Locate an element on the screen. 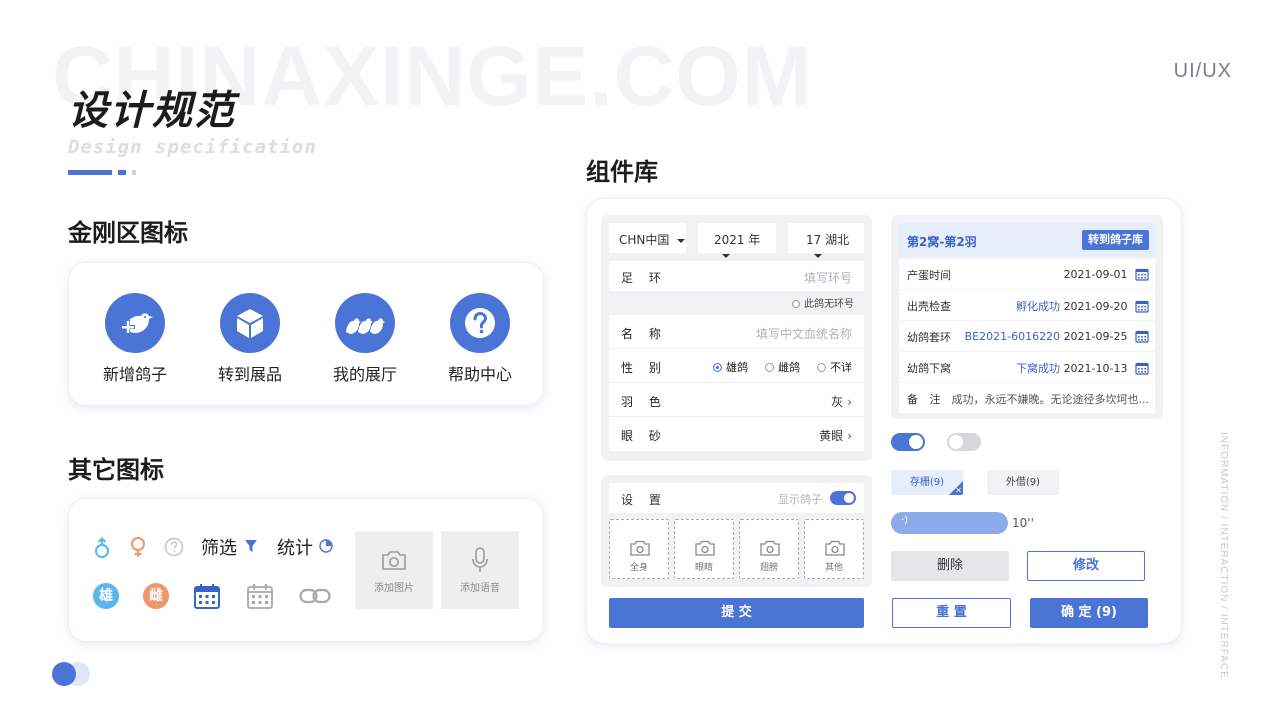 This screenshot has height=720, width=1280. radio-selected-icon is located at coordinates (717, 367).